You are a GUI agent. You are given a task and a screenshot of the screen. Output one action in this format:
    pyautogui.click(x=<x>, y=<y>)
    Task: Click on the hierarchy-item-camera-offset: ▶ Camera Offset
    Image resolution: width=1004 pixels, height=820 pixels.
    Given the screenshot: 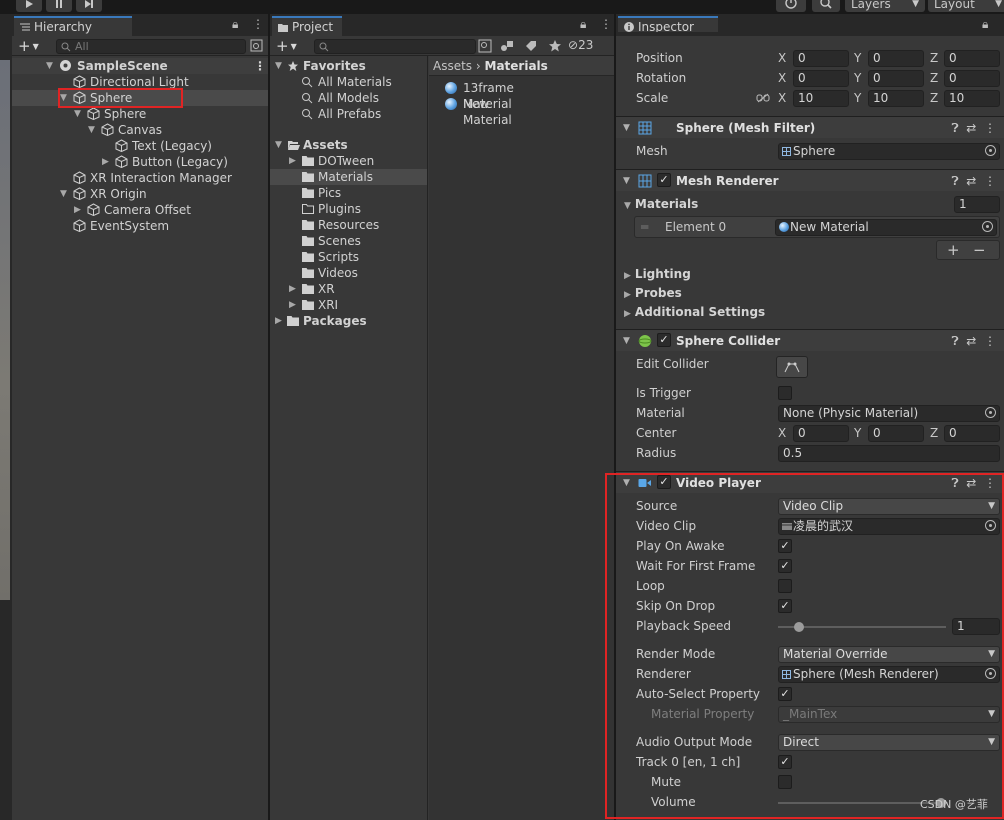 What is the action you would take?
    pyautogui.click(x=140, y=210)
    